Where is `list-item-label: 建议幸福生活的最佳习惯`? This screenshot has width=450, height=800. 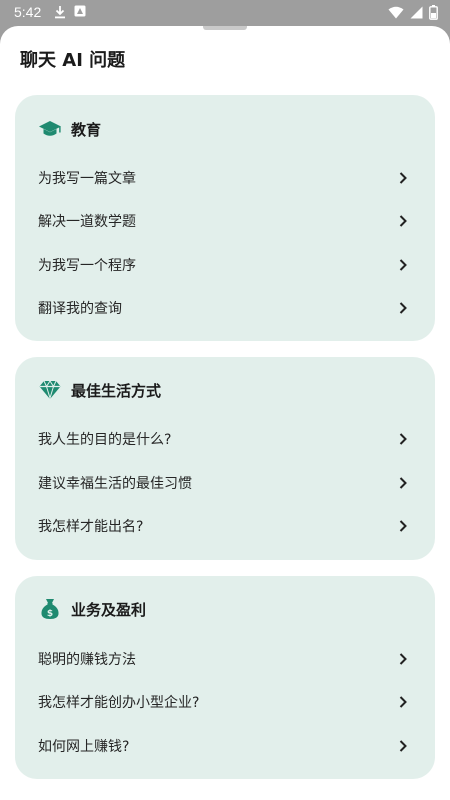
list-item-label: 建议幸福生活的最佳习惯 is located at coordinates (115, 484).